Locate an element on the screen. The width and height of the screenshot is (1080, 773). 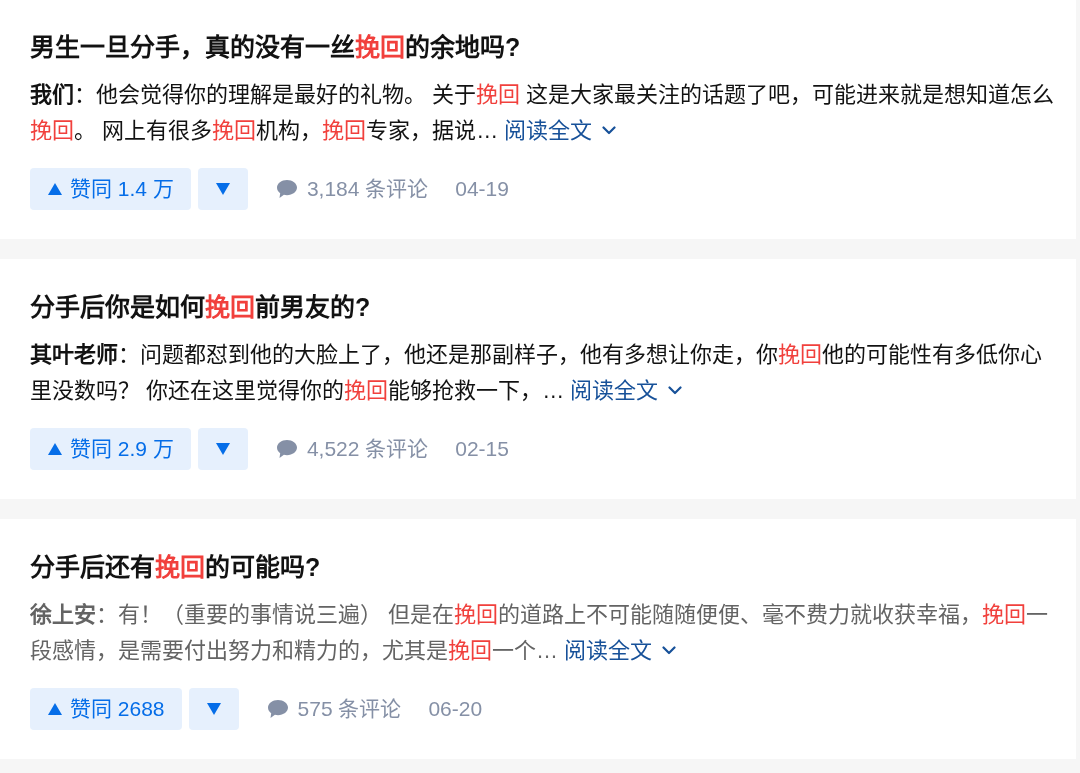
answer-title: 分手后你是如何挽回前男友的? is located at coordinates (544, 307).